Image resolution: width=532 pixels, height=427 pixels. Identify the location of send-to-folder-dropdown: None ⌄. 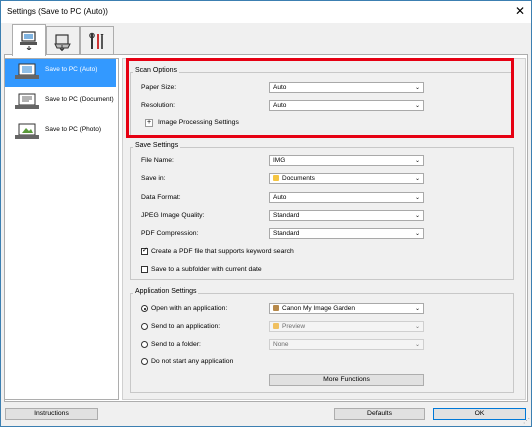
(346, 344).